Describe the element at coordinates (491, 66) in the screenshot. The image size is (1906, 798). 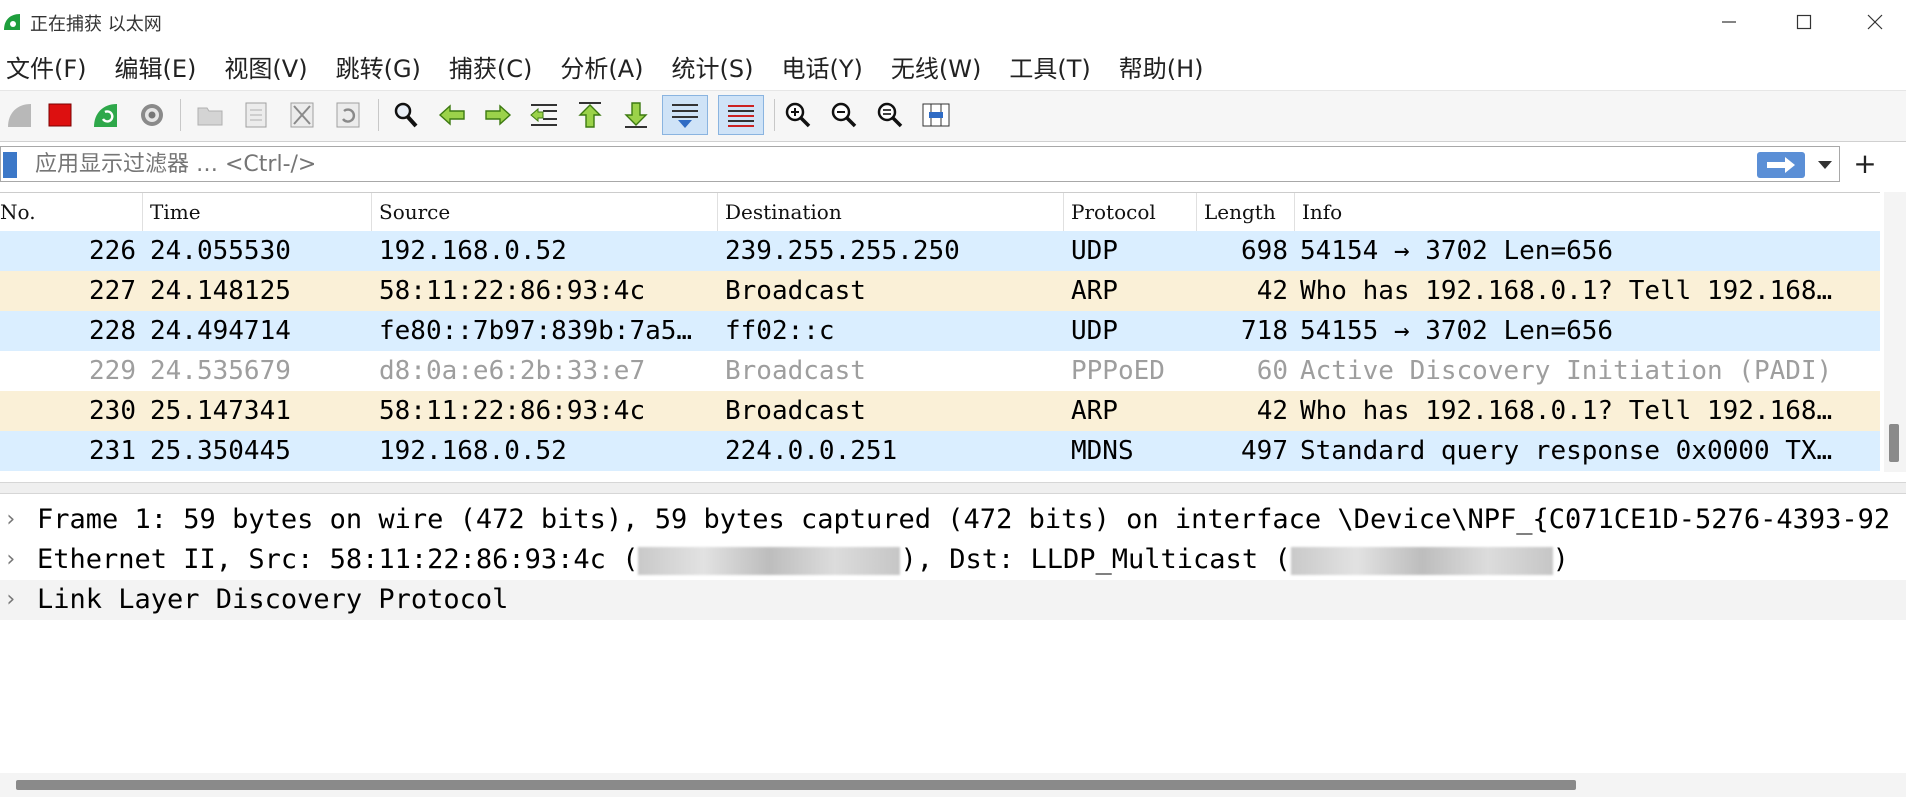
I see `menu-capture: 捕获(C)` at that location.